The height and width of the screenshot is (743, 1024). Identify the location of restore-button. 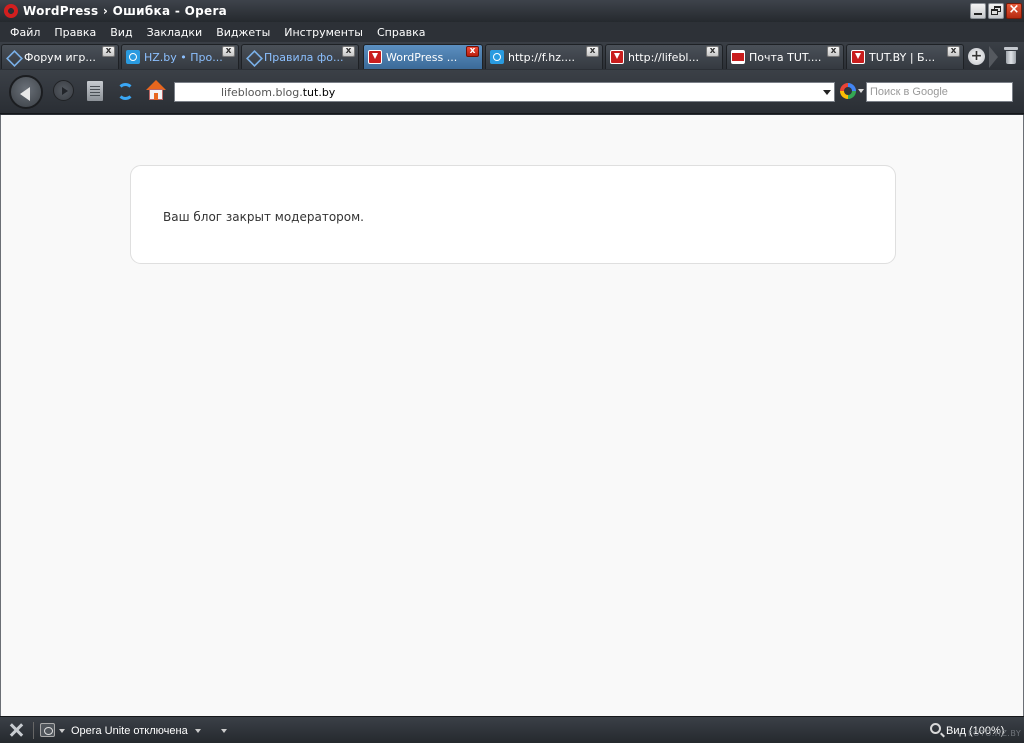
(996, 11).